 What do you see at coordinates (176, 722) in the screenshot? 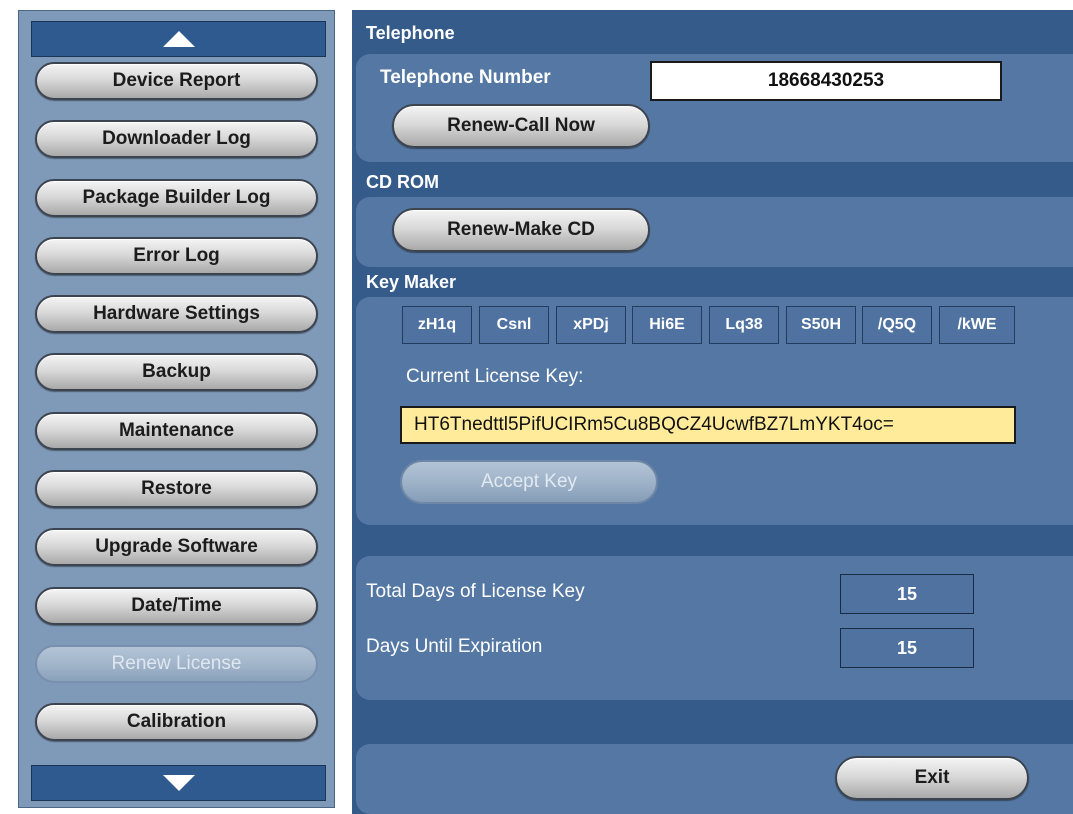
I see `calibration-button: Calibration` at bounding box center [176, 722].